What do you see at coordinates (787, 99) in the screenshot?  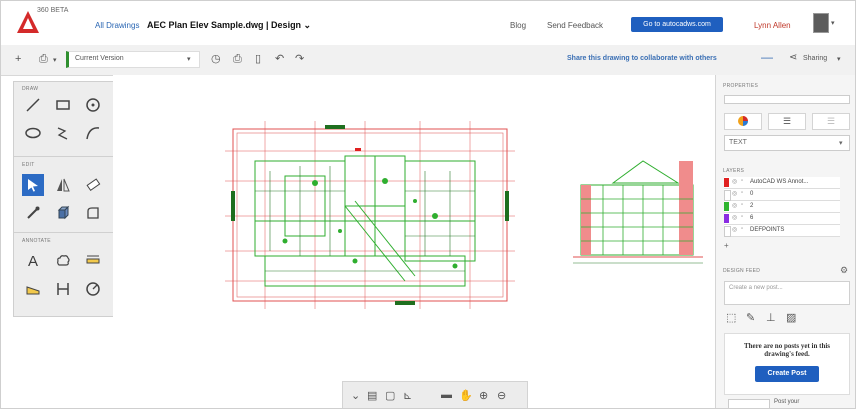 I see `properties-color-bar` at bounding box center [787, 99].